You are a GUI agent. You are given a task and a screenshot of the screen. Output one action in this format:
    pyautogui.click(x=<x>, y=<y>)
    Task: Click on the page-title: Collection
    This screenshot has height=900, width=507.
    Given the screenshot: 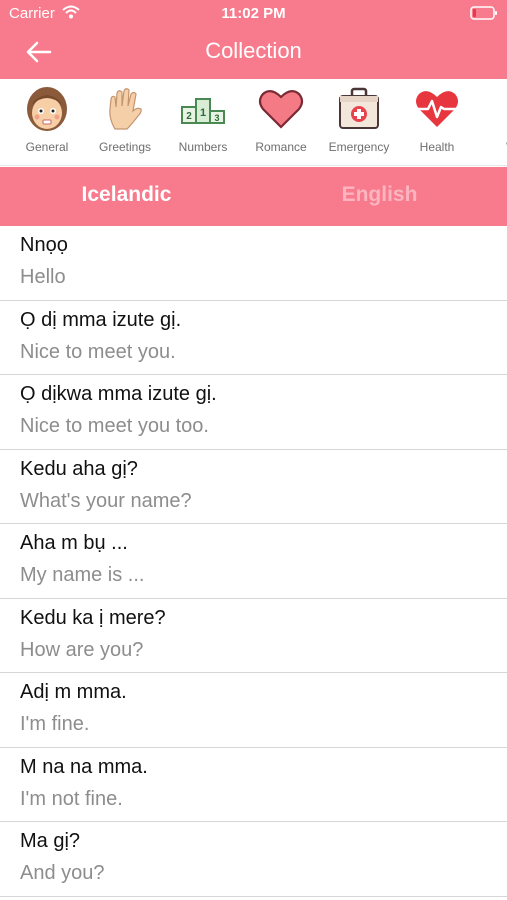 What is the action you would take?
    pyautogui.click(x=253, y=50)
    